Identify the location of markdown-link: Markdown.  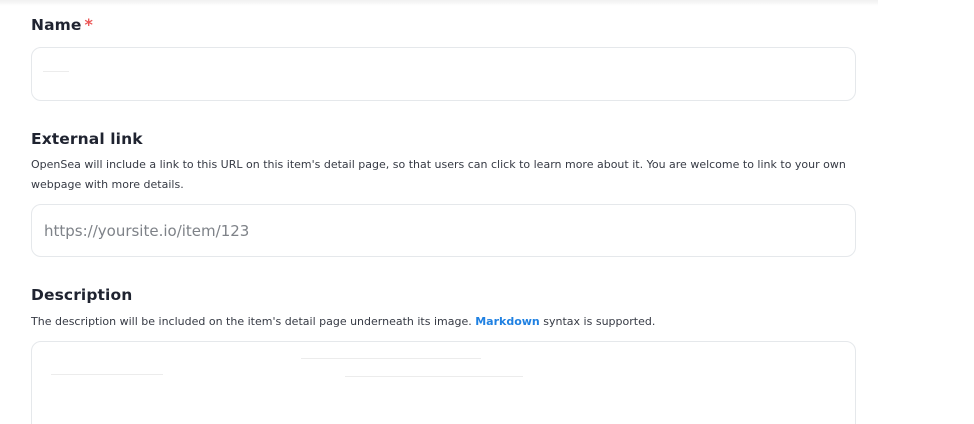
(507, 321).